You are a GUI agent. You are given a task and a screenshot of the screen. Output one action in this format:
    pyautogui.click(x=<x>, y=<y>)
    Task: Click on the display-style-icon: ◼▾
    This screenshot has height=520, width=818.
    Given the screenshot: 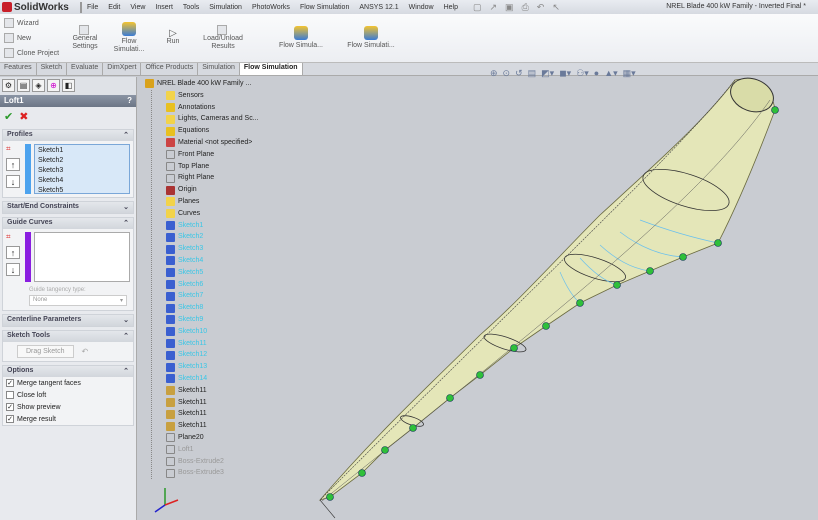 What is the action you would take?
    pyautogui.click(x=565, y=73)
    